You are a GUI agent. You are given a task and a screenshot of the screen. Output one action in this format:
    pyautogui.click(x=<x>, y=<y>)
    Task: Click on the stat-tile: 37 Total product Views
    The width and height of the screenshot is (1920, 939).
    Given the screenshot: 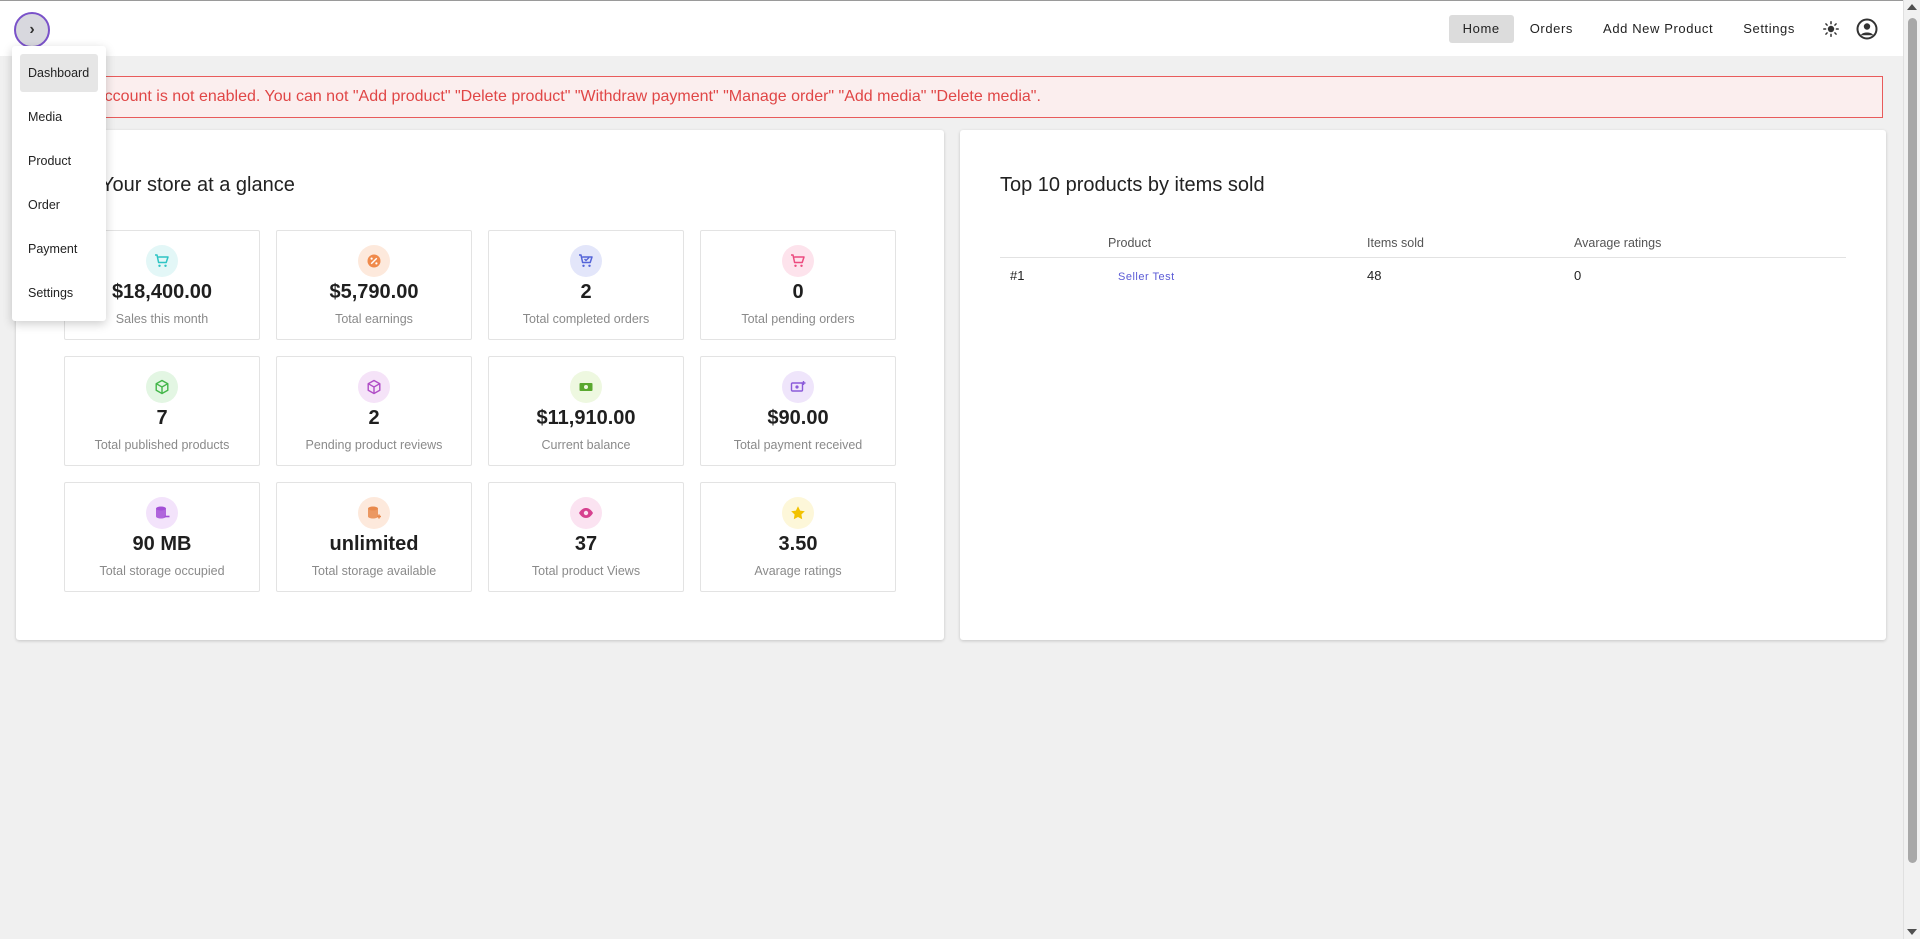 What is the action you would take?
    pyautogui.click(x=586, y=537)
    